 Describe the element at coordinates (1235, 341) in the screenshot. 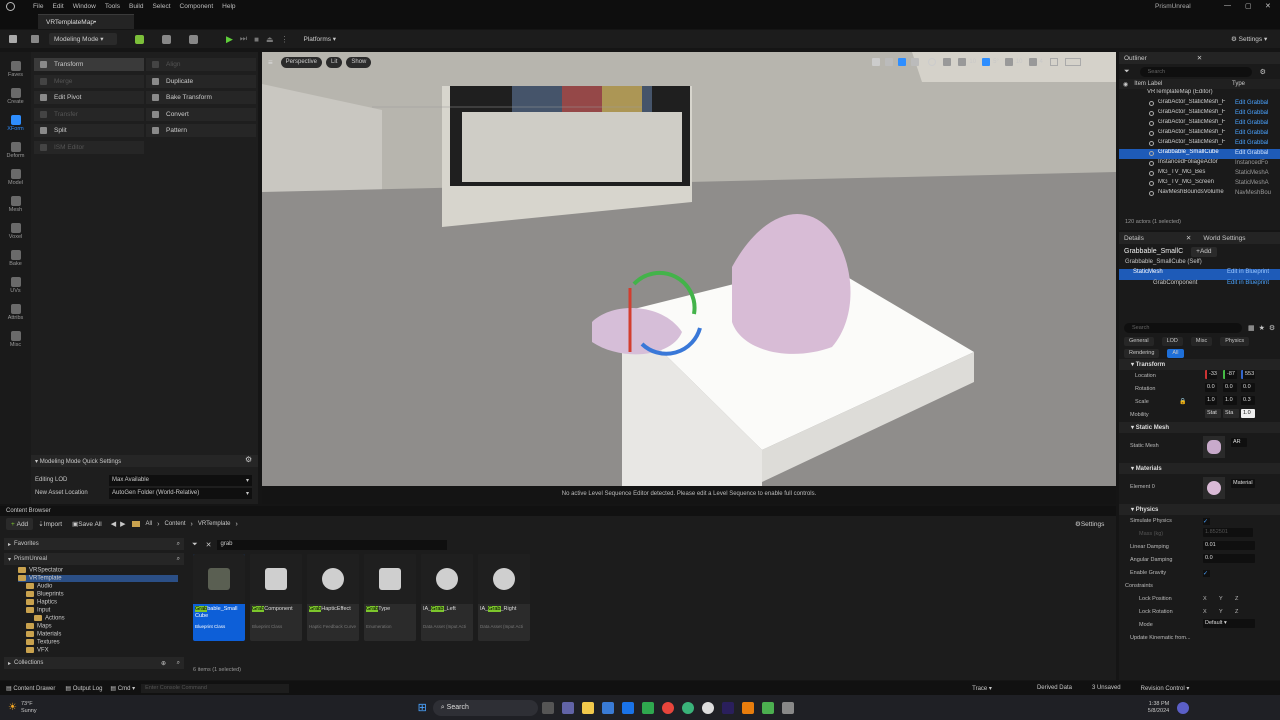

I see `filter-chip-physics: Physics` at that location.